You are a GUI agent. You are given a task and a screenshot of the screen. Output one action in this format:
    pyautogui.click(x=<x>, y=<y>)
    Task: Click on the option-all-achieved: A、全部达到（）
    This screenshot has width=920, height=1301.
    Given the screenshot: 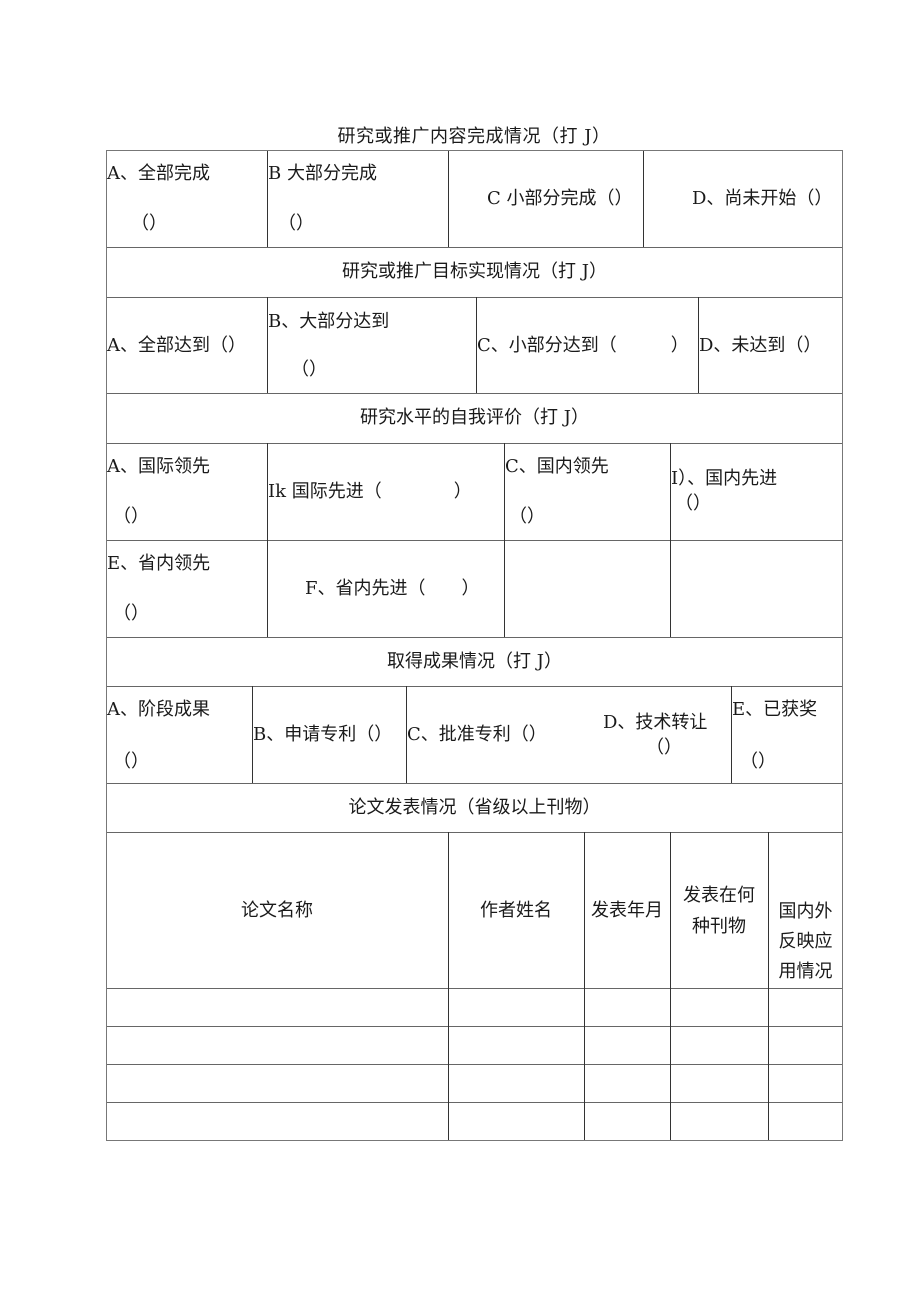 What is the action you would take?
    pyautogui.click(x=176, y=346)
    